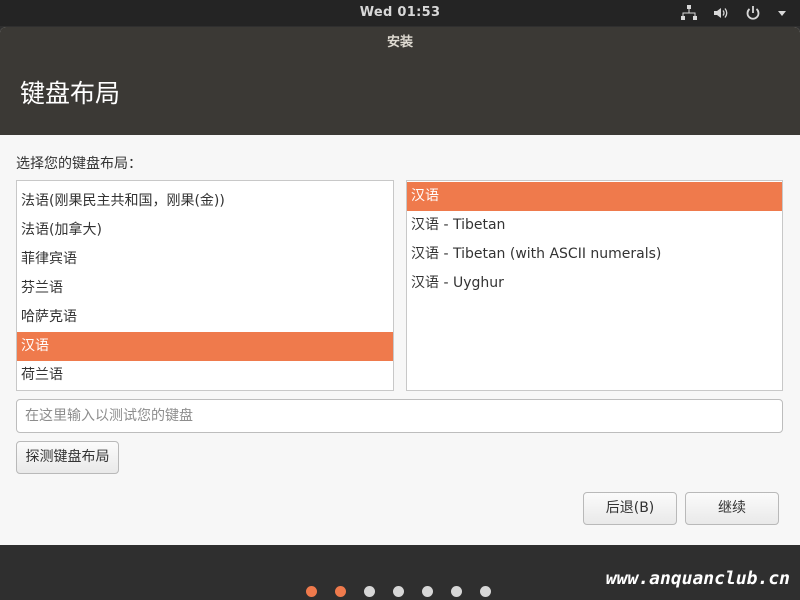 This screenshot has width=800, height=600. I want to click on list-item: 法语(加拿大), so click(205, 230).